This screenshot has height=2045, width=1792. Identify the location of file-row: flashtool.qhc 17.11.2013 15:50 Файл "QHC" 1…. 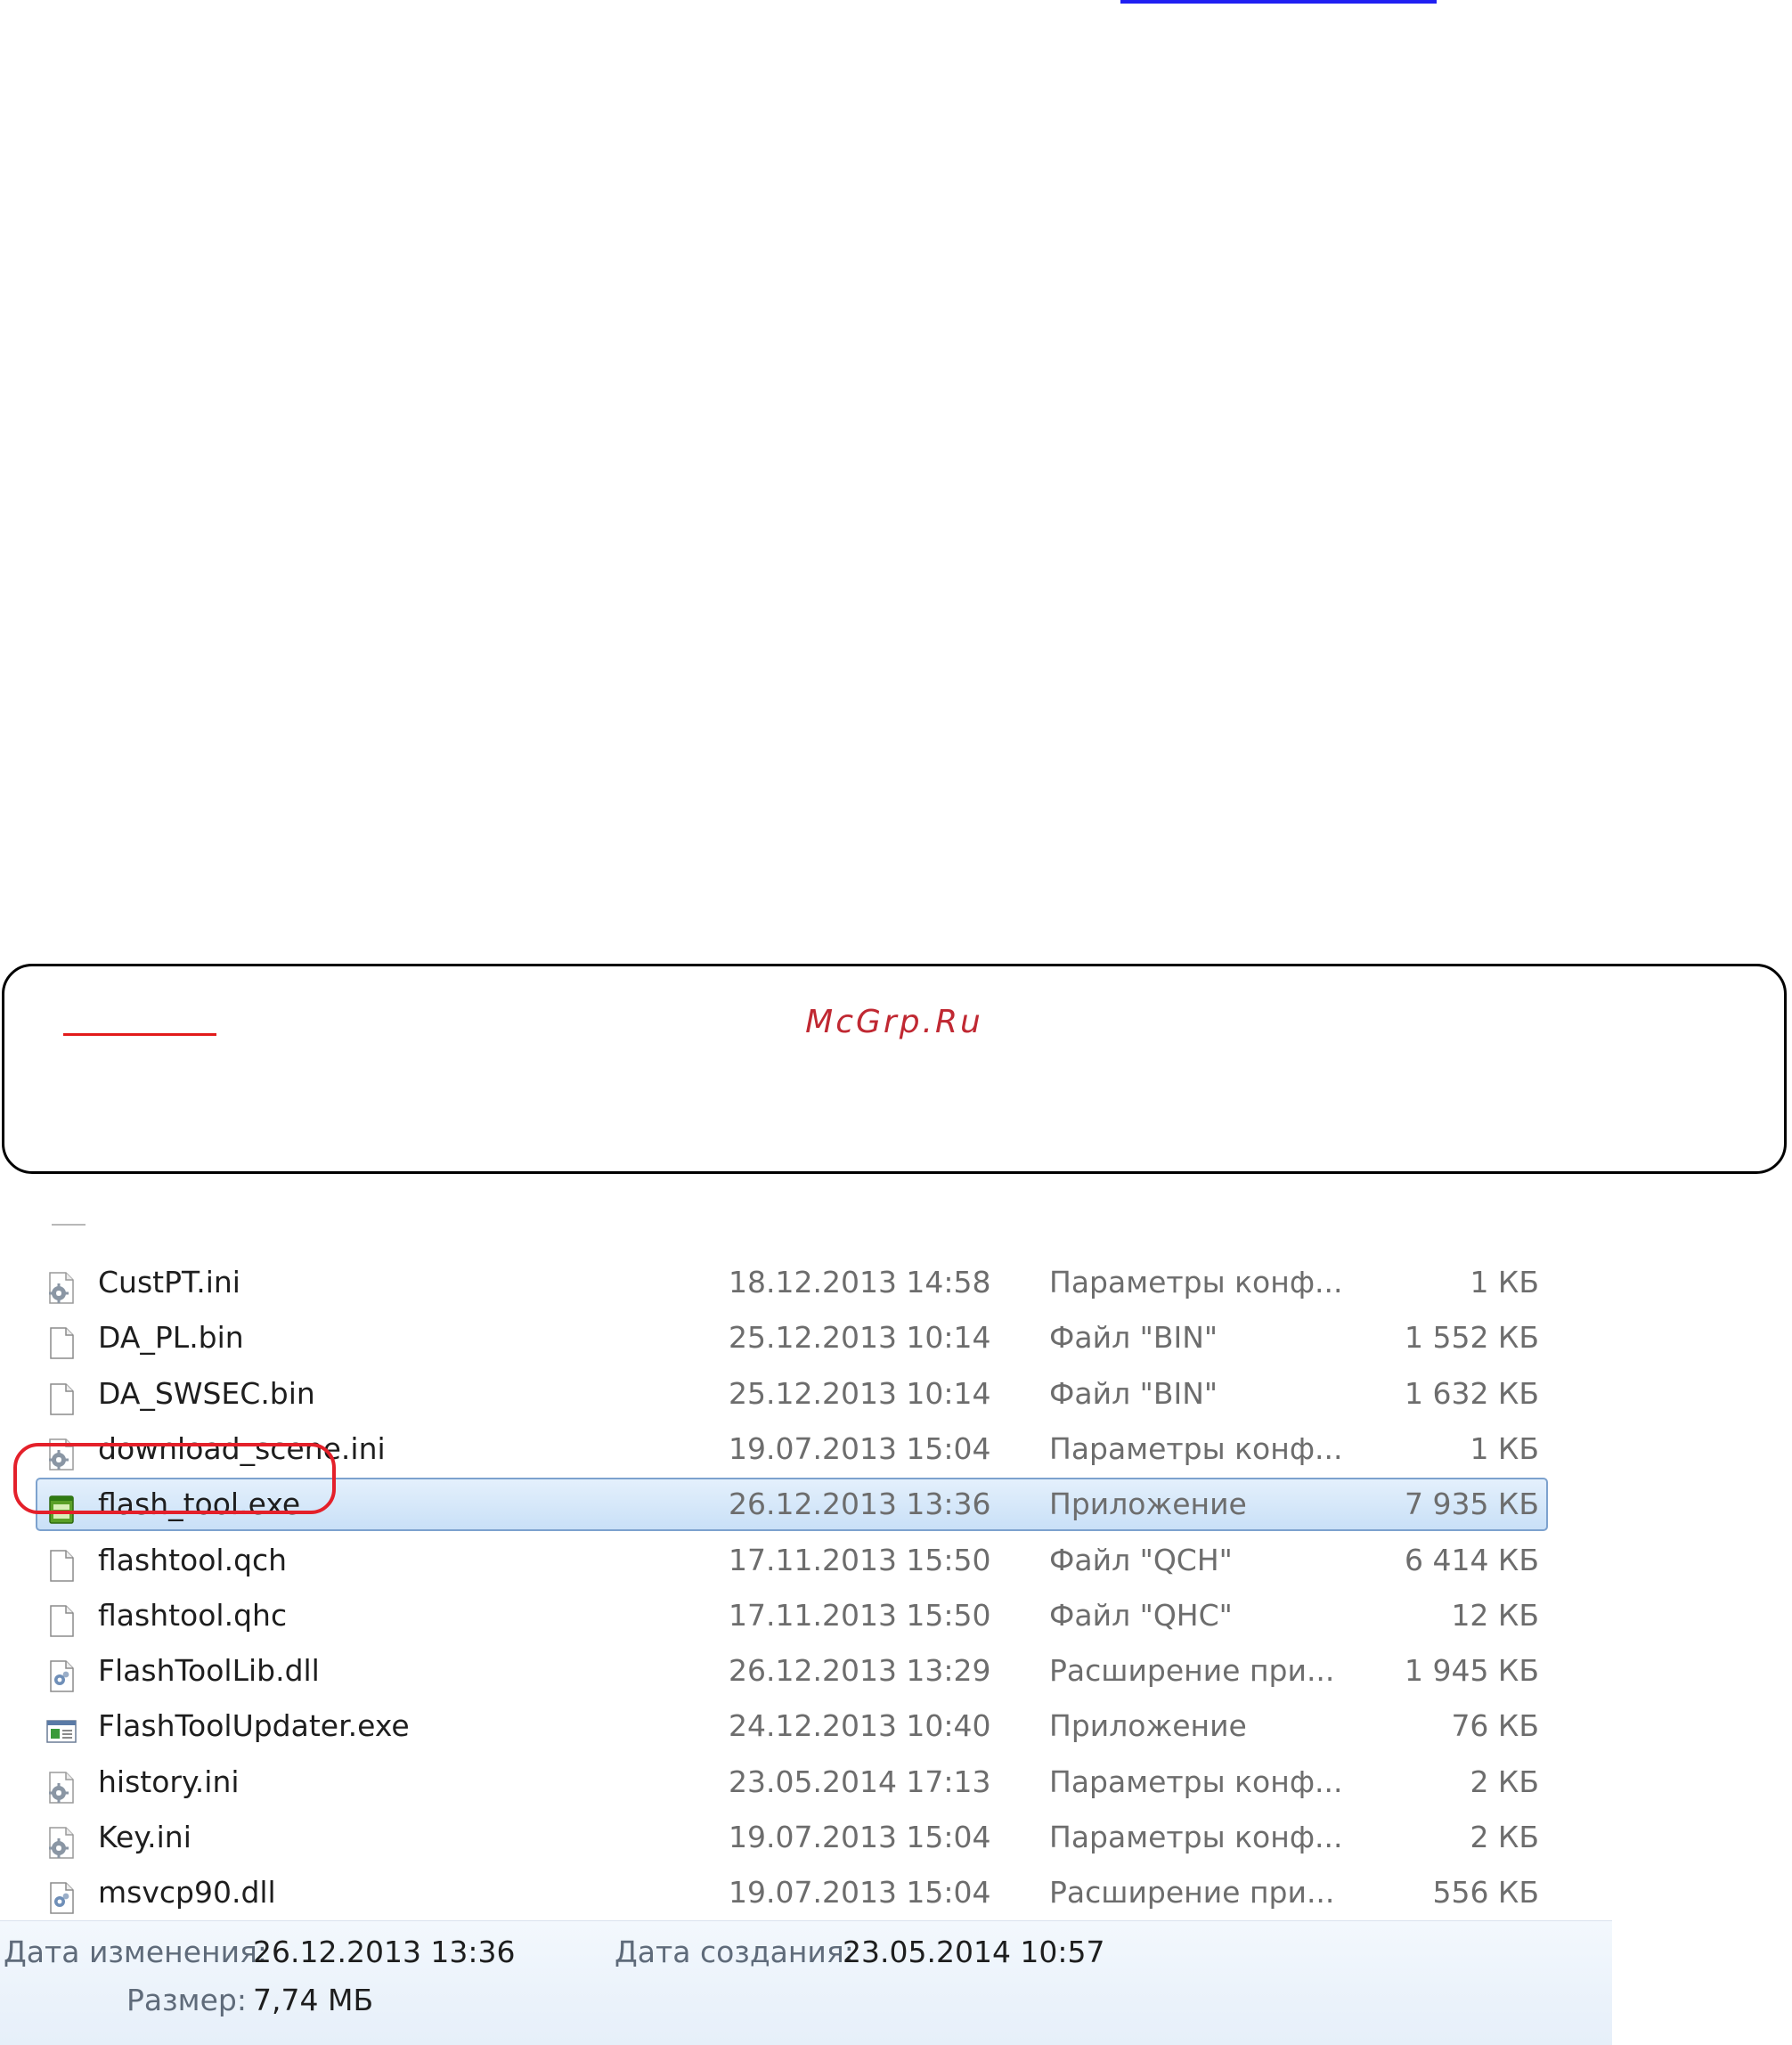
(792, 1615).